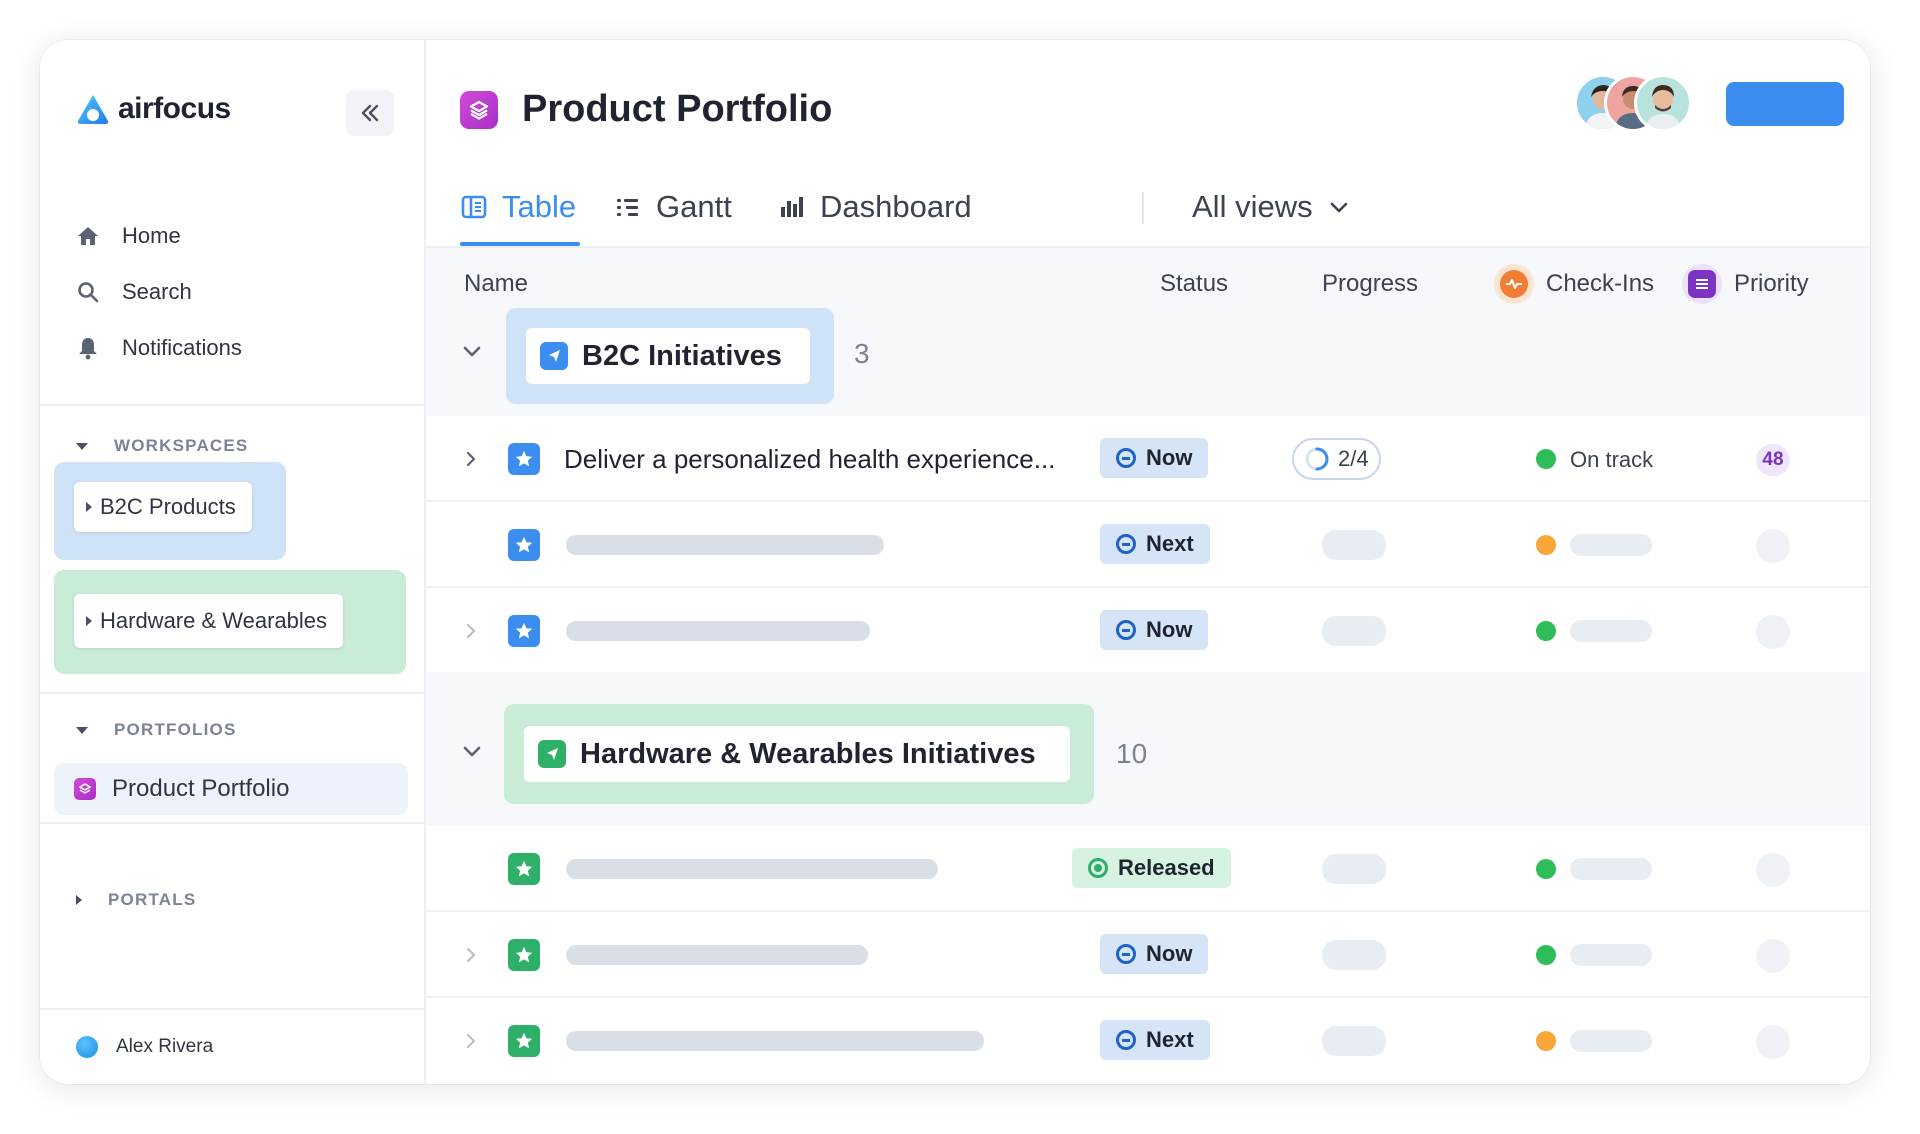  Describe the element at coordinates (152, 899) in the screenshot. I see `portals-label: PORTALS` at that location.